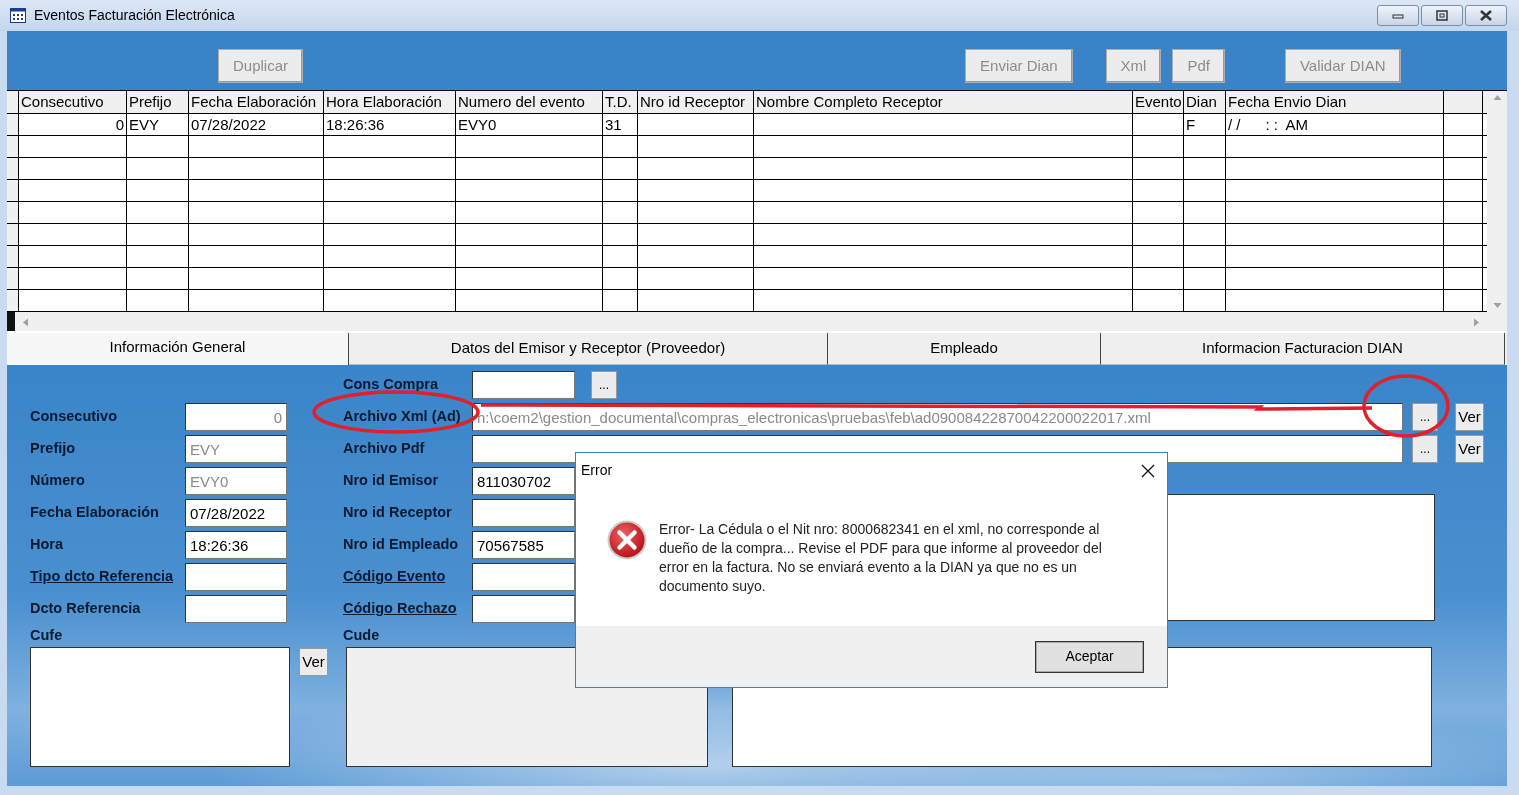 The image size is (1519, 795). Describe the element at coordinates (529, 124) in the screenshot. I see `table-cell: EVY0` at that location.